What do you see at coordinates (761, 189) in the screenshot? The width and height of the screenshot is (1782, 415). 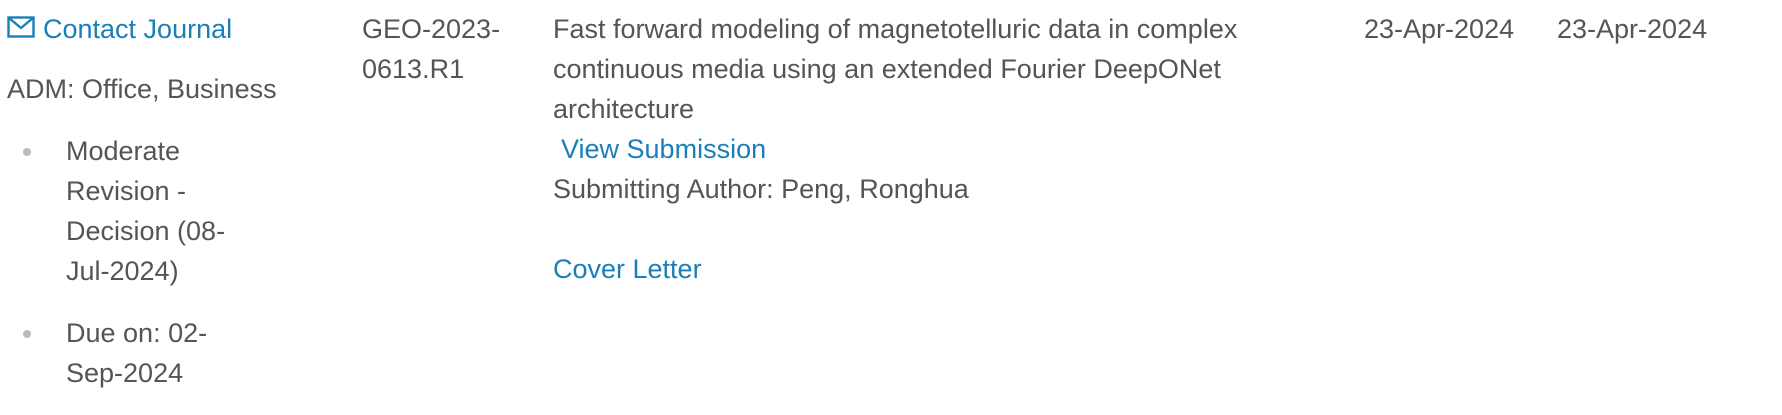 I see `submitting-author: Submitting Author: Peng, Ronghua` at bounding box center [761, 189].